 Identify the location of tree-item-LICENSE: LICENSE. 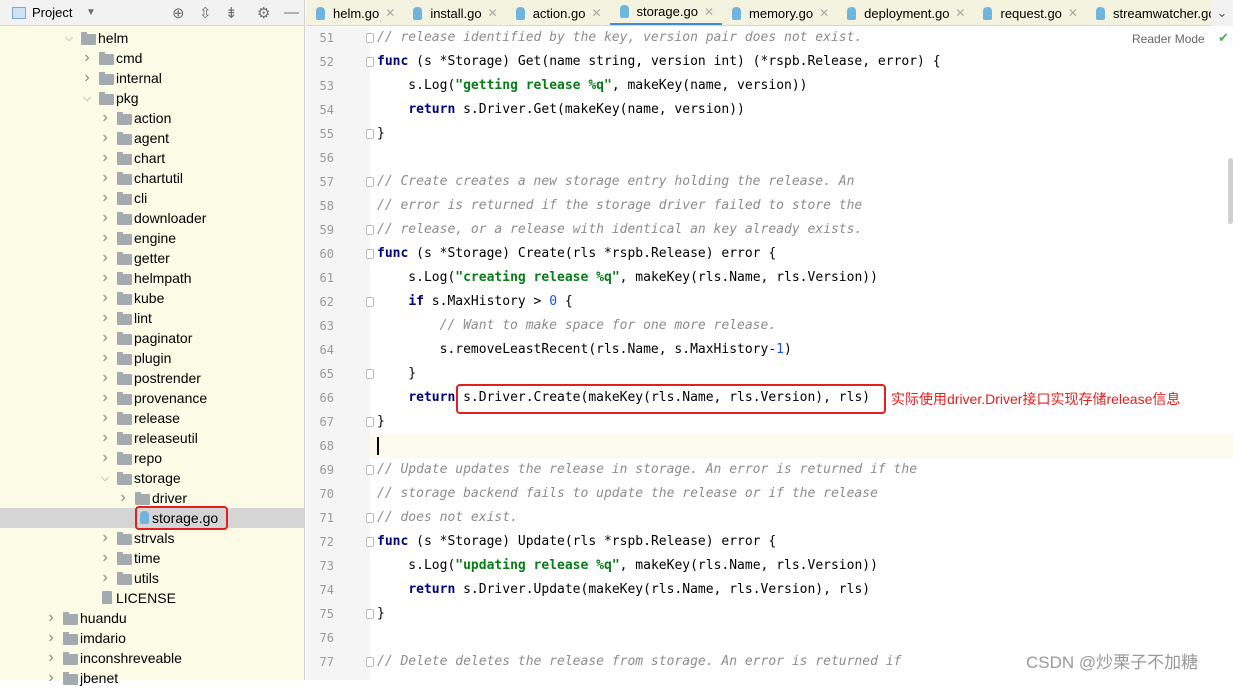
(152, 598).